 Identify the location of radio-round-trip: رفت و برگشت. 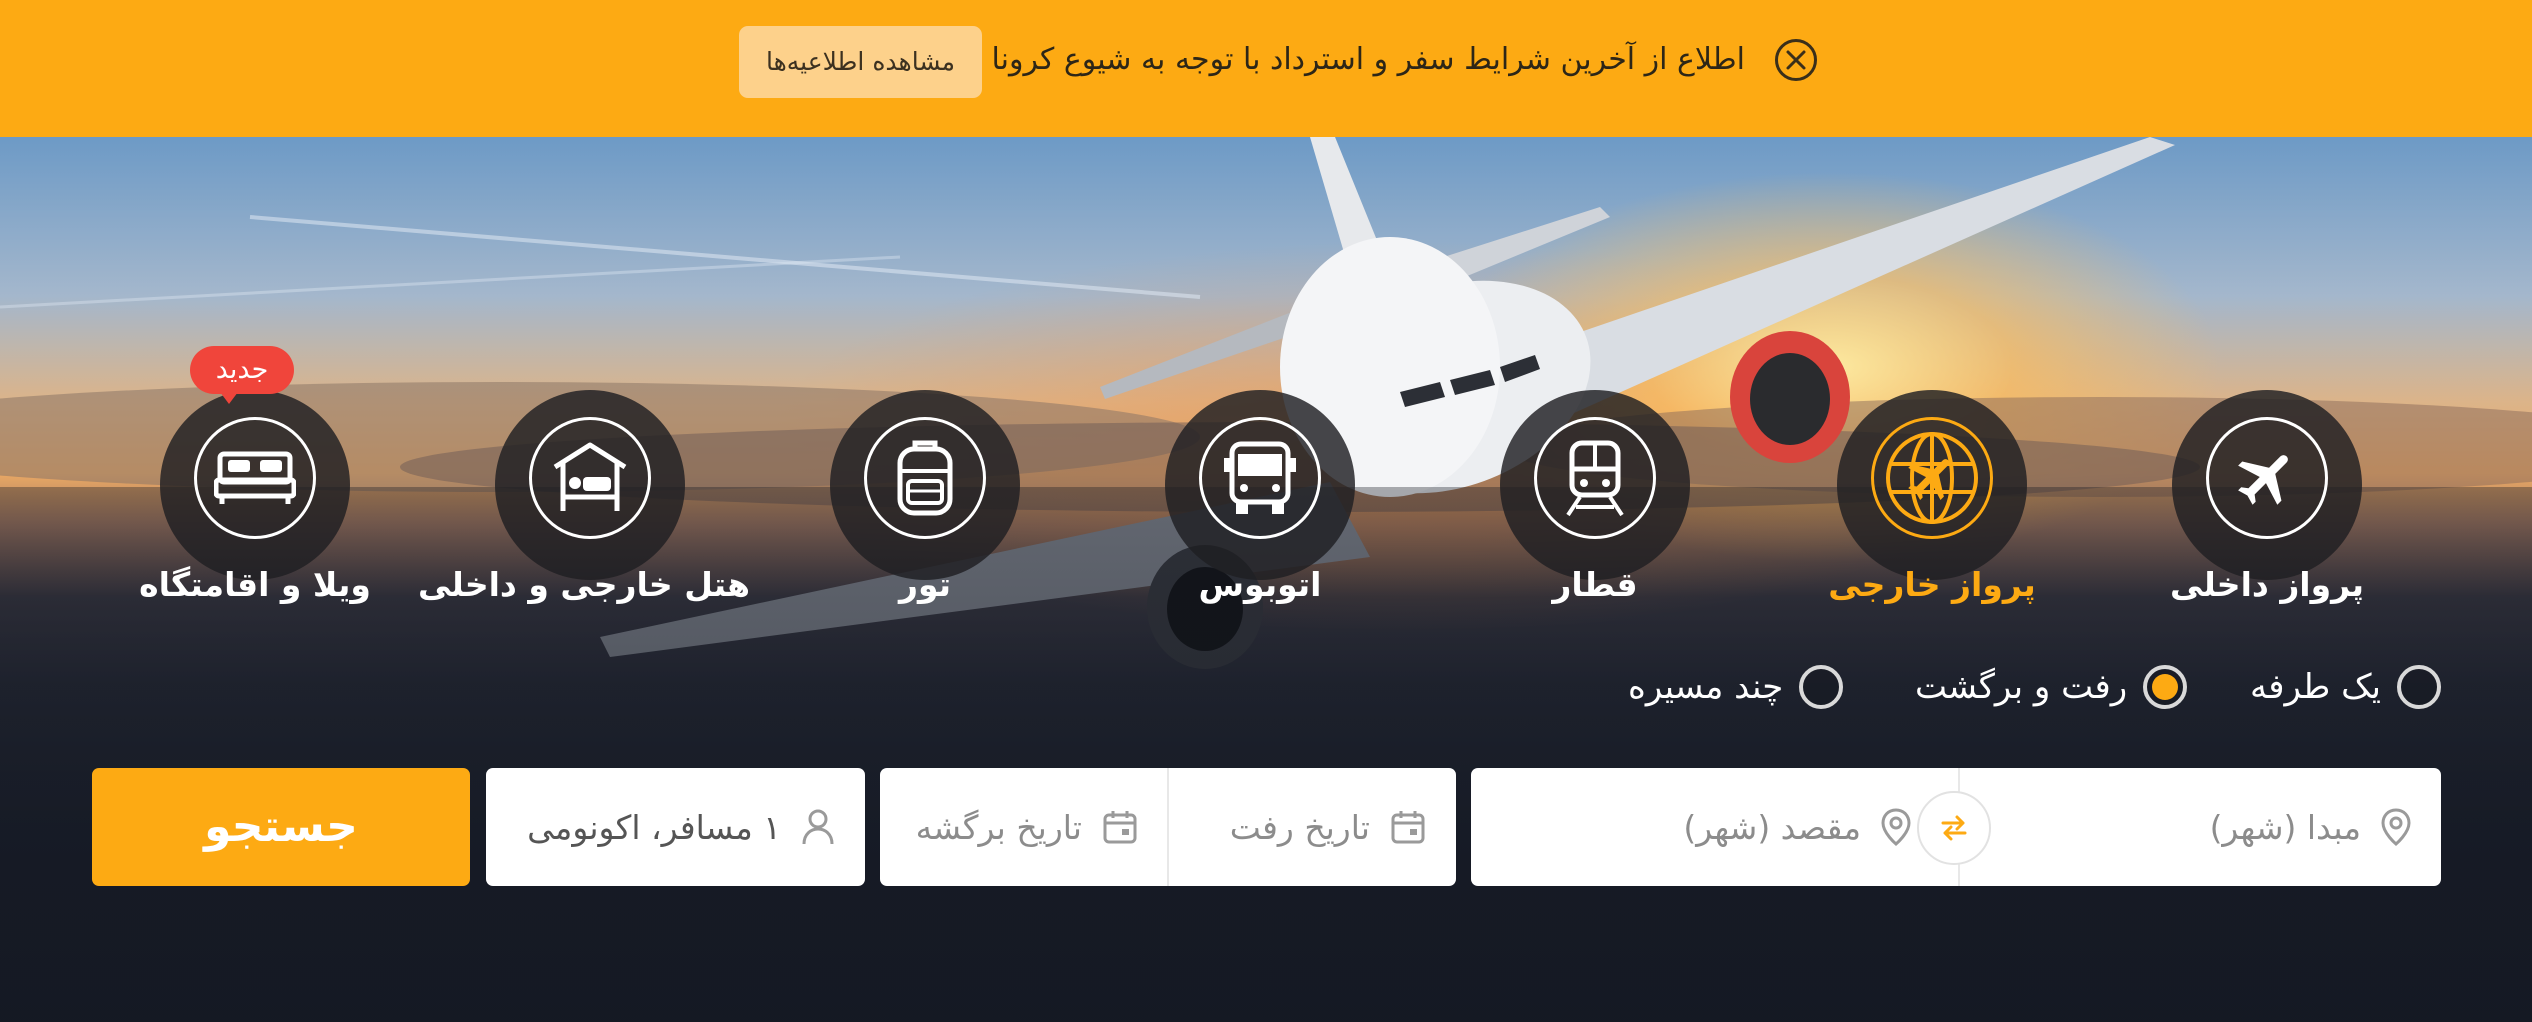
(2051, 687).